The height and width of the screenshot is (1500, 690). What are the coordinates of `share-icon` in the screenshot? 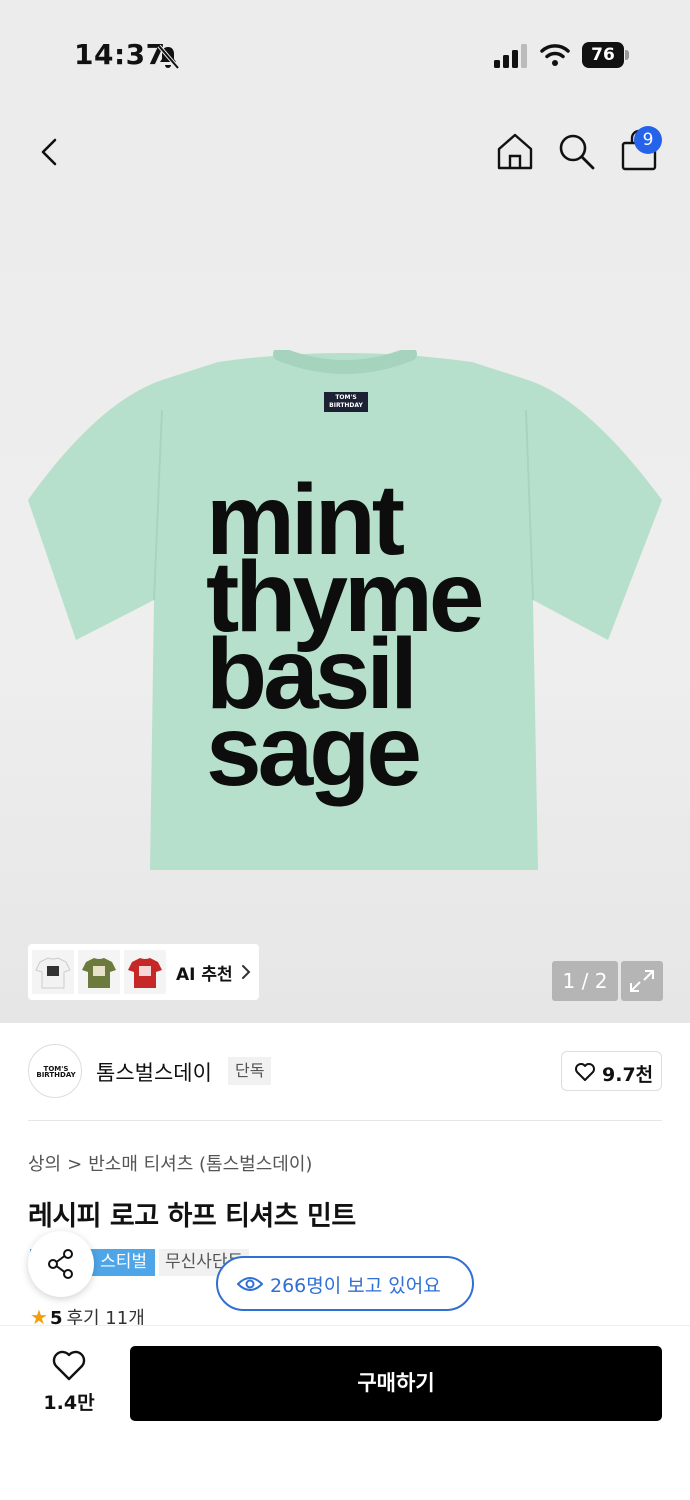 It's located at (60, 1264).